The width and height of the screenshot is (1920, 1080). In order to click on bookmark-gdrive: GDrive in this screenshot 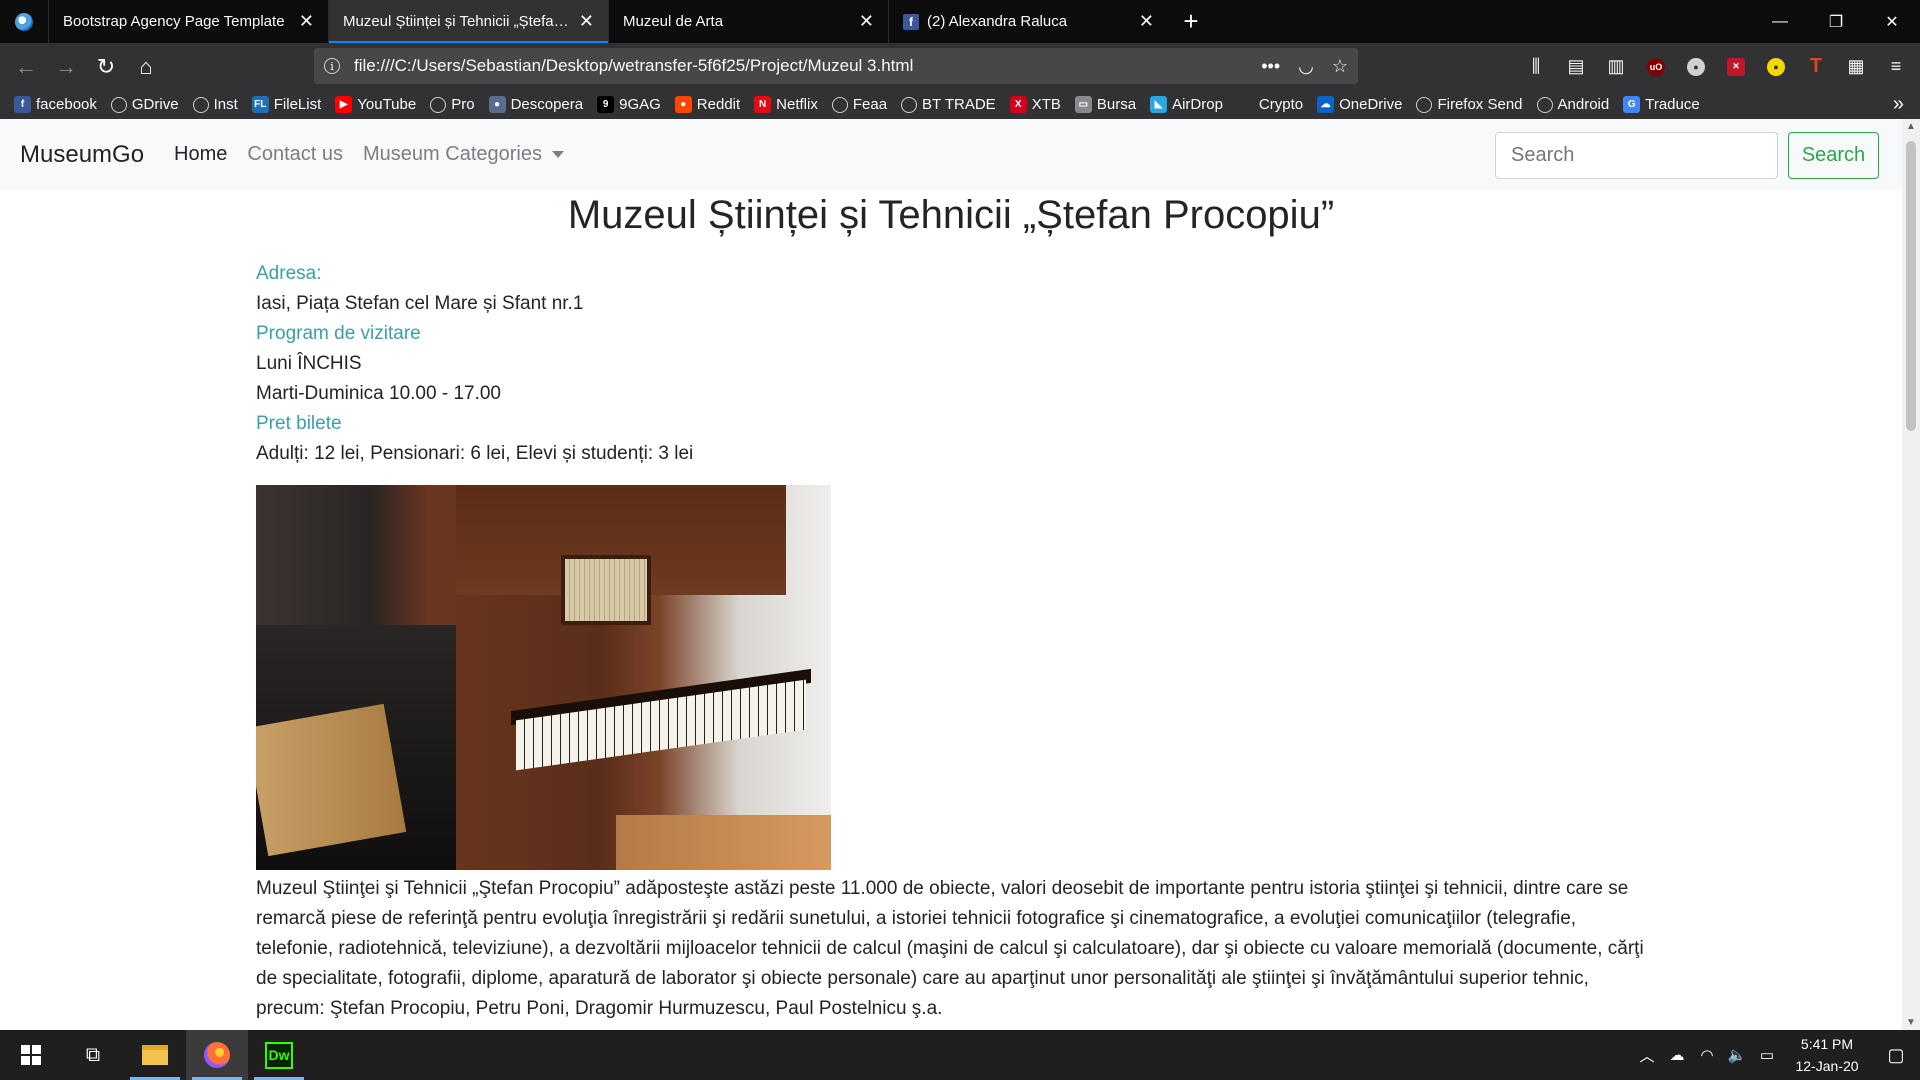, I will do `click(144, 104)`.